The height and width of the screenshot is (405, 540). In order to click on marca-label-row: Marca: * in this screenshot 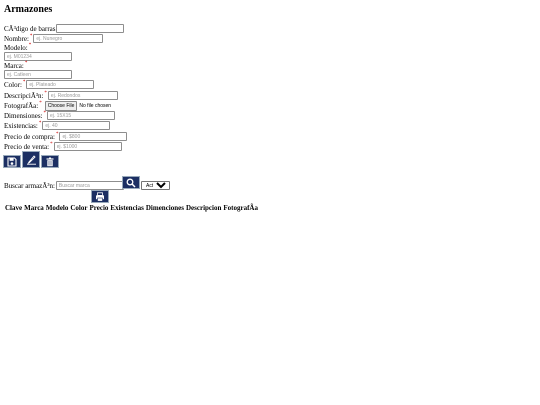, I will do `click(16, 65)`.